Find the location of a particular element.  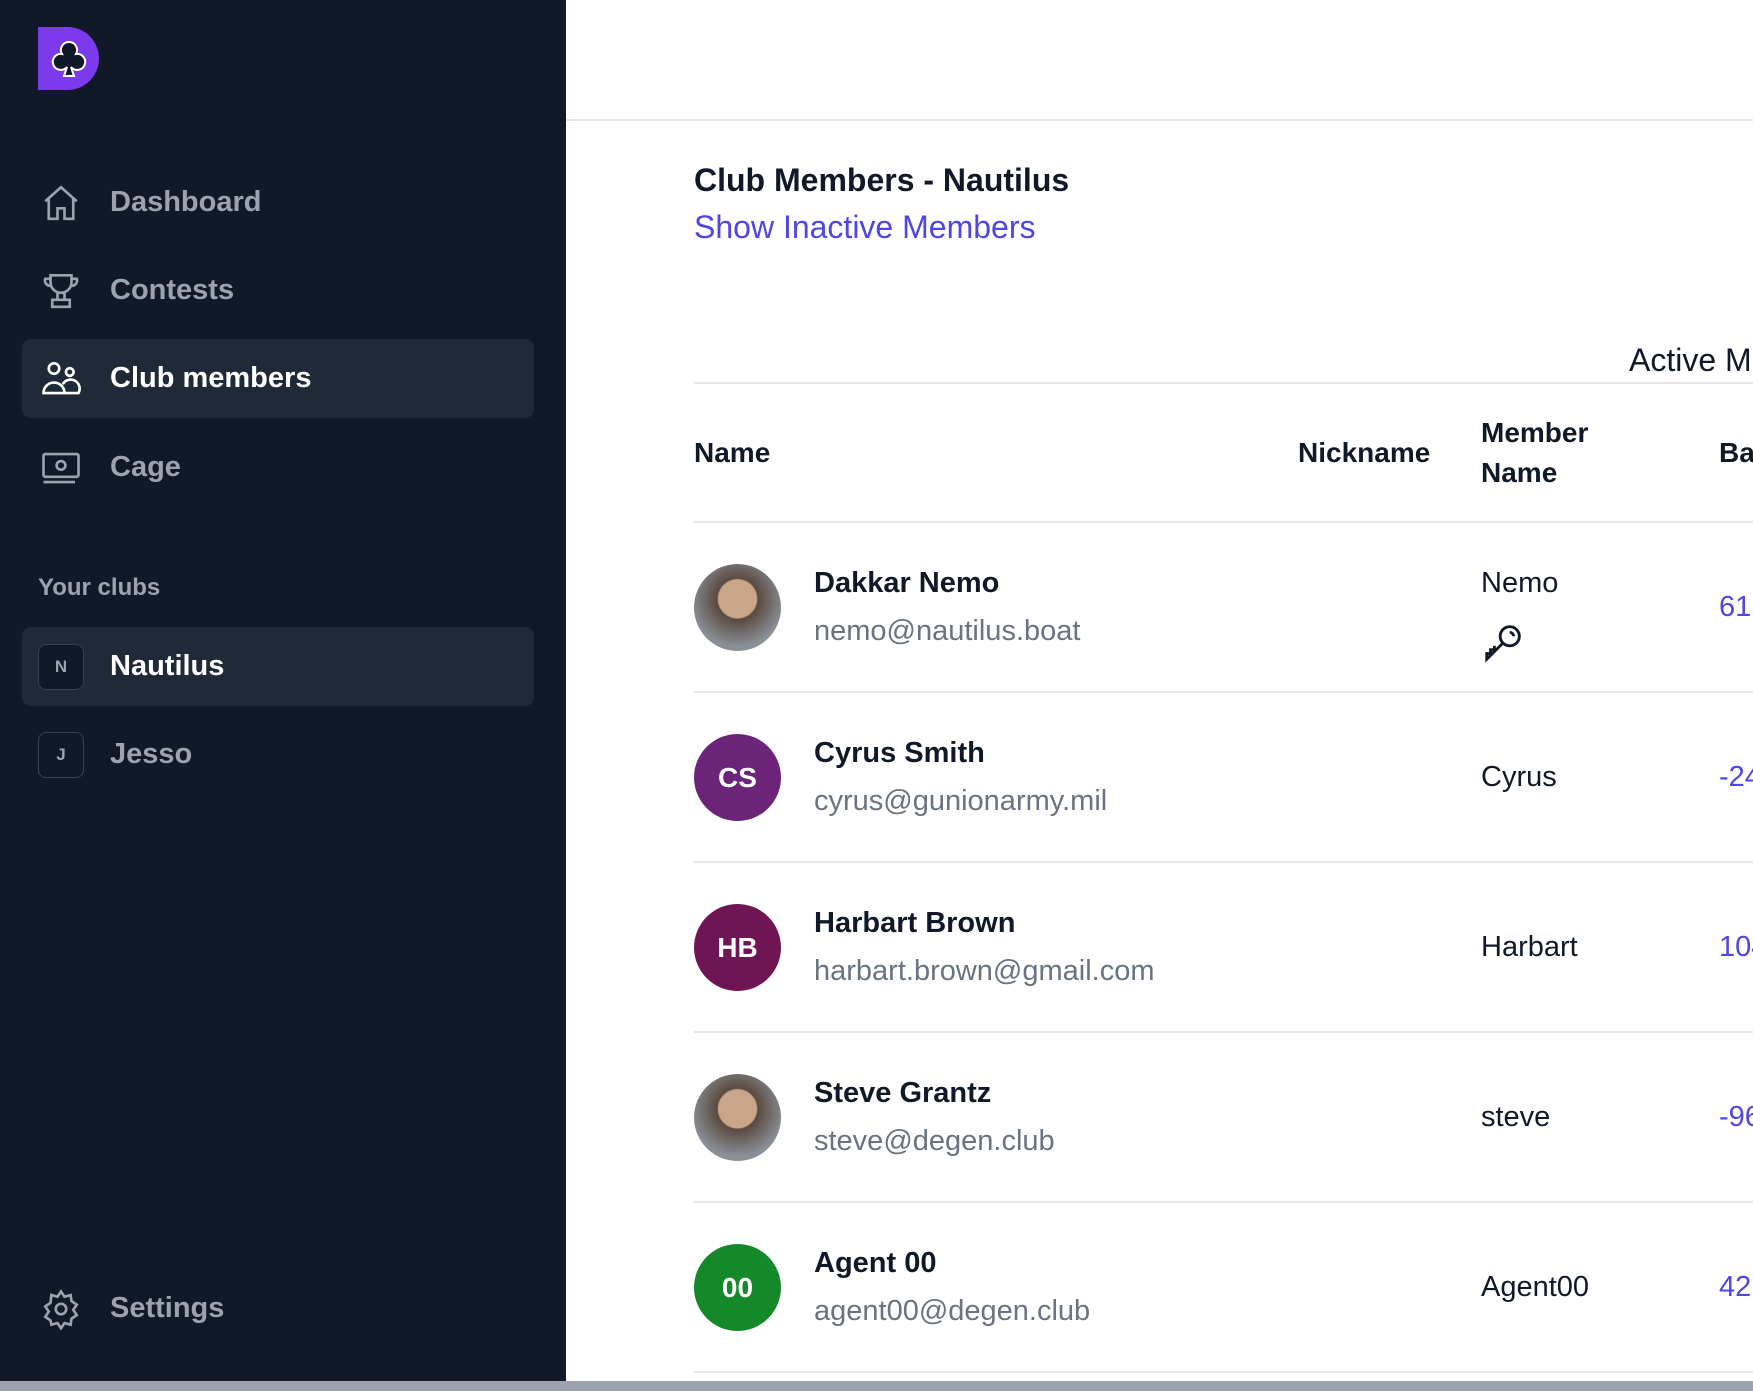

member-name: Agent 00 is located at coordinates (875, 1263).